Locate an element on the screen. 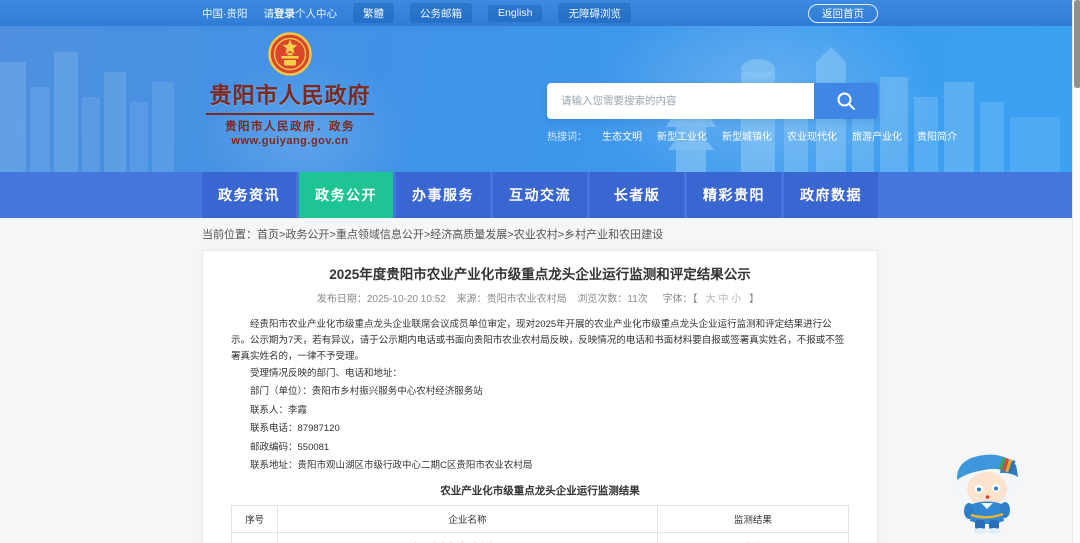  search-button is located at coordinates (846, 101).